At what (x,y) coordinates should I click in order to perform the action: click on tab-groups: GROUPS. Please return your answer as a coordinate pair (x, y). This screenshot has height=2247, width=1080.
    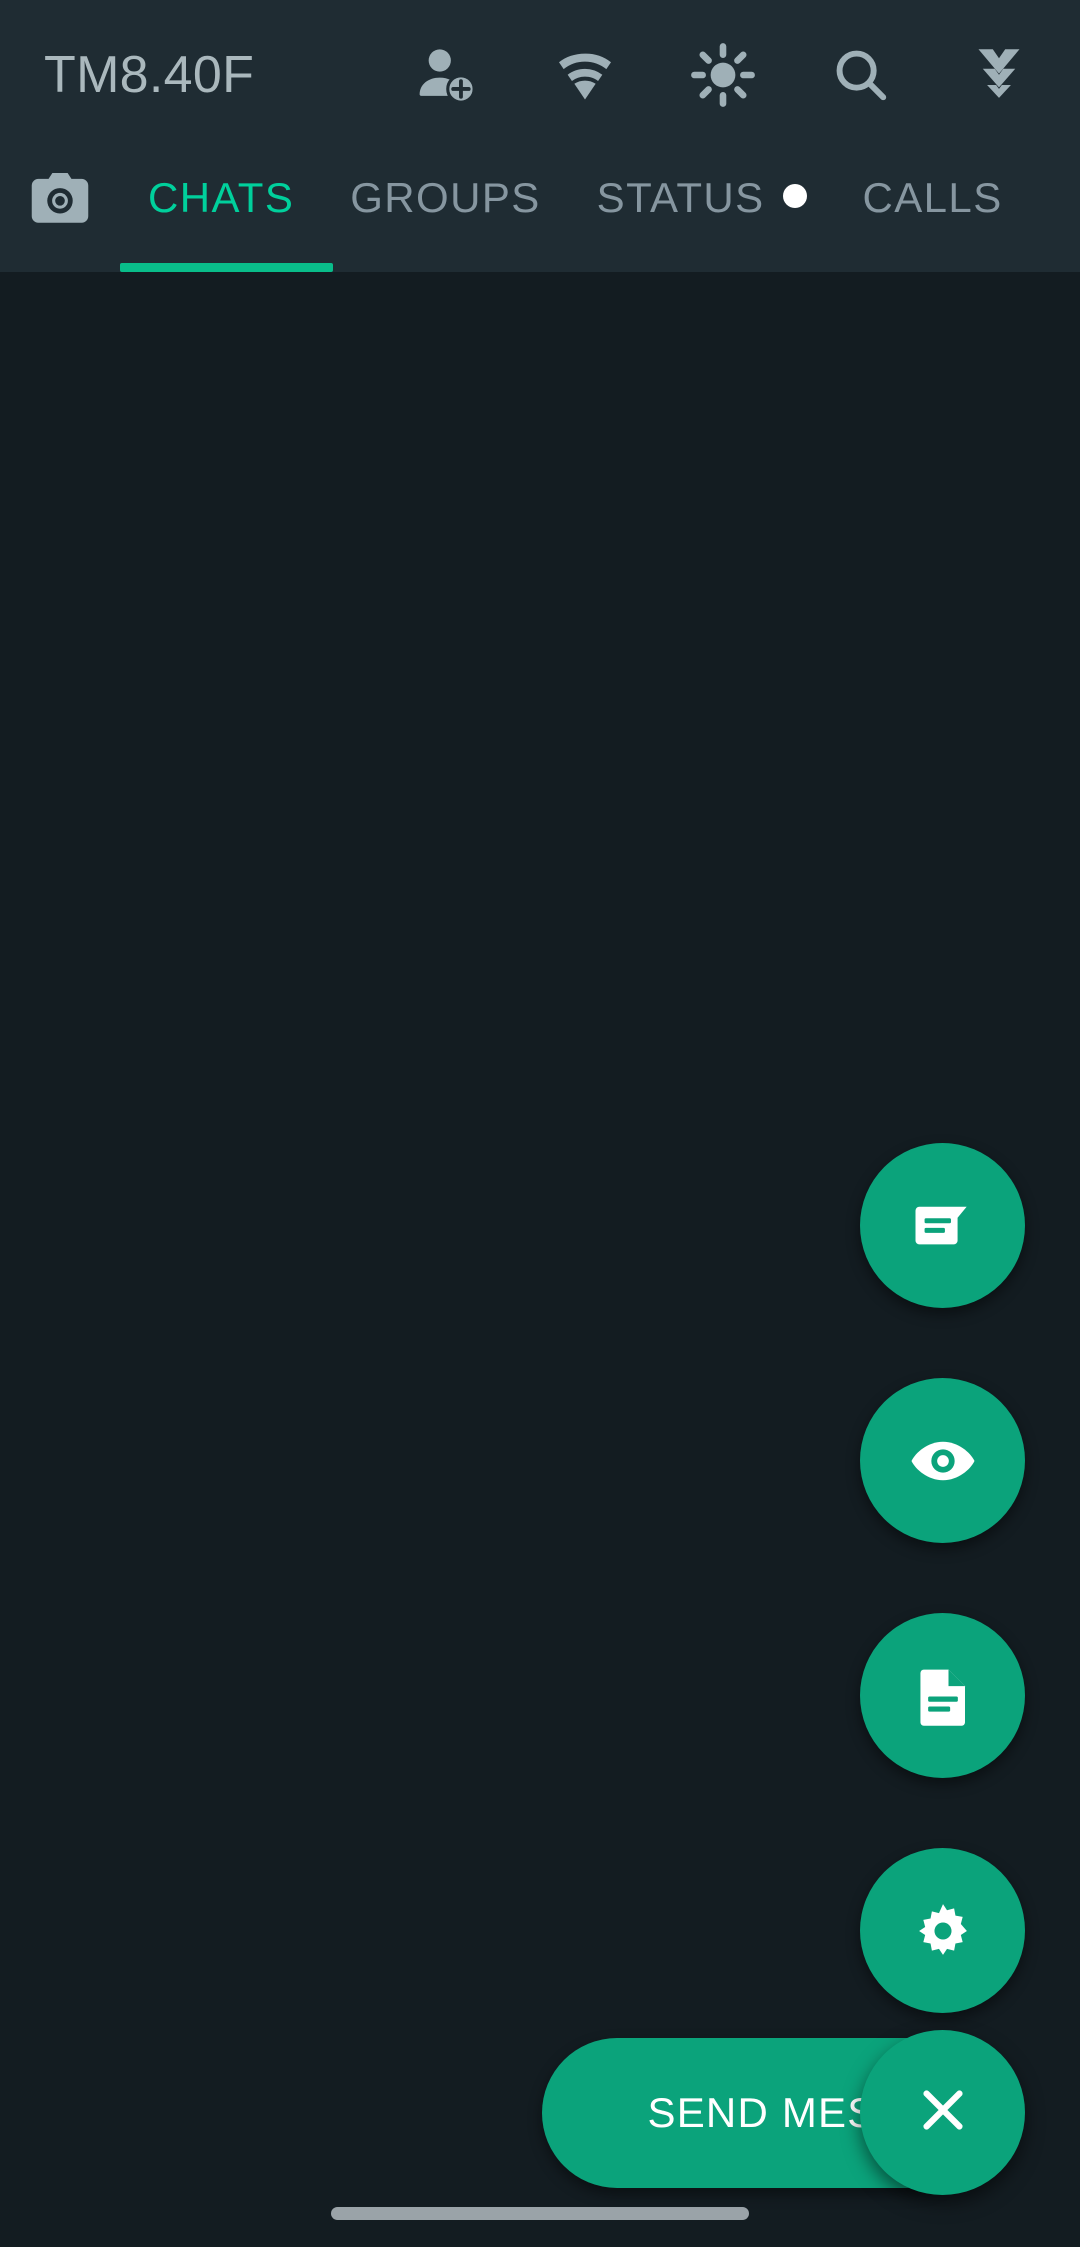
    Looking at the image, I should click on (445, 211).